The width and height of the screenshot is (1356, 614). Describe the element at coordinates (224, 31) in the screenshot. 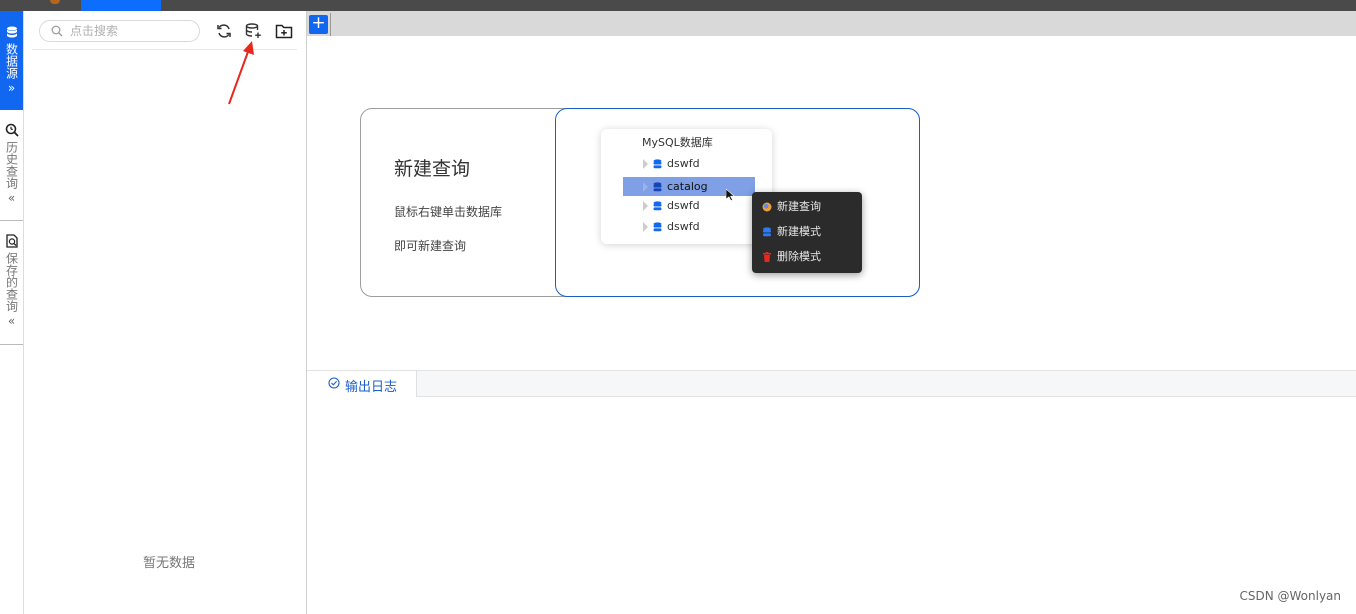

I see `refresh-icon` at that location.